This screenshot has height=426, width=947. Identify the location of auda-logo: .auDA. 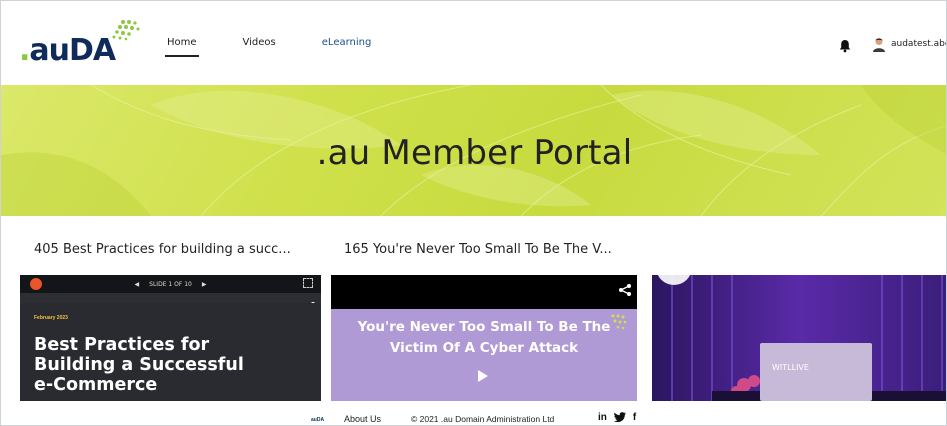
(79, 45).